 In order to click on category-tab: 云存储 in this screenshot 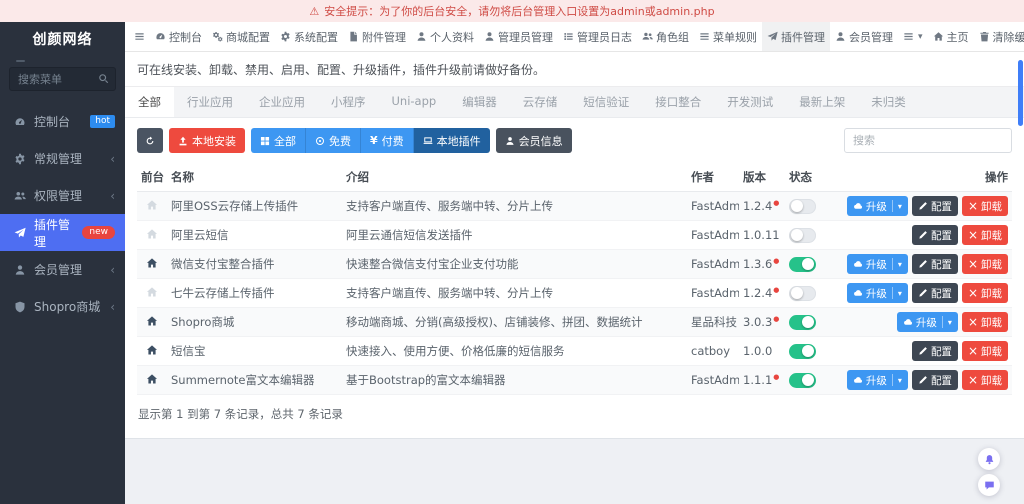, I will do `click(540, 102)`.